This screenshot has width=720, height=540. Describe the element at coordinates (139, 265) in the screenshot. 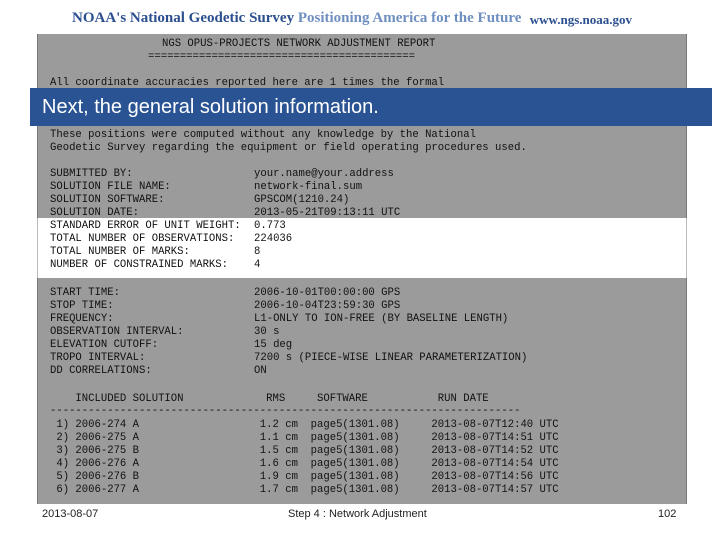

I see `info-label: NUMBER OF CONSTRAINED MARKS:` at that location.